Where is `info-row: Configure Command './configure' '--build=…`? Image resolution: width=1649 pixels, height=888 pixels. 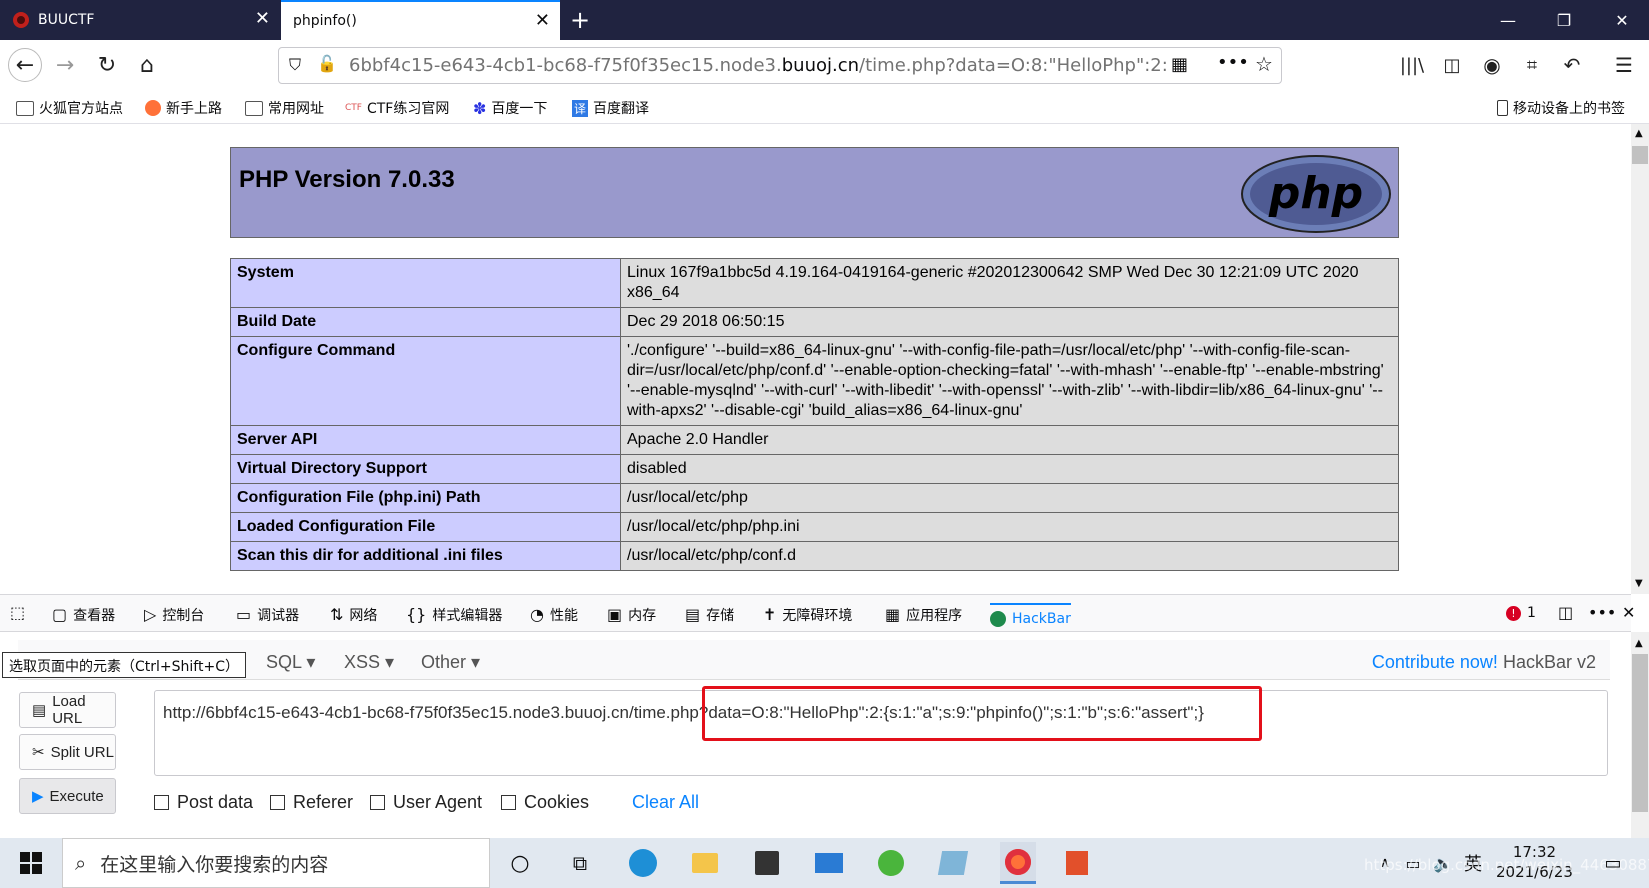
info-row: Configure Command './configure' '--build=… is located at coordinates (814, 381).